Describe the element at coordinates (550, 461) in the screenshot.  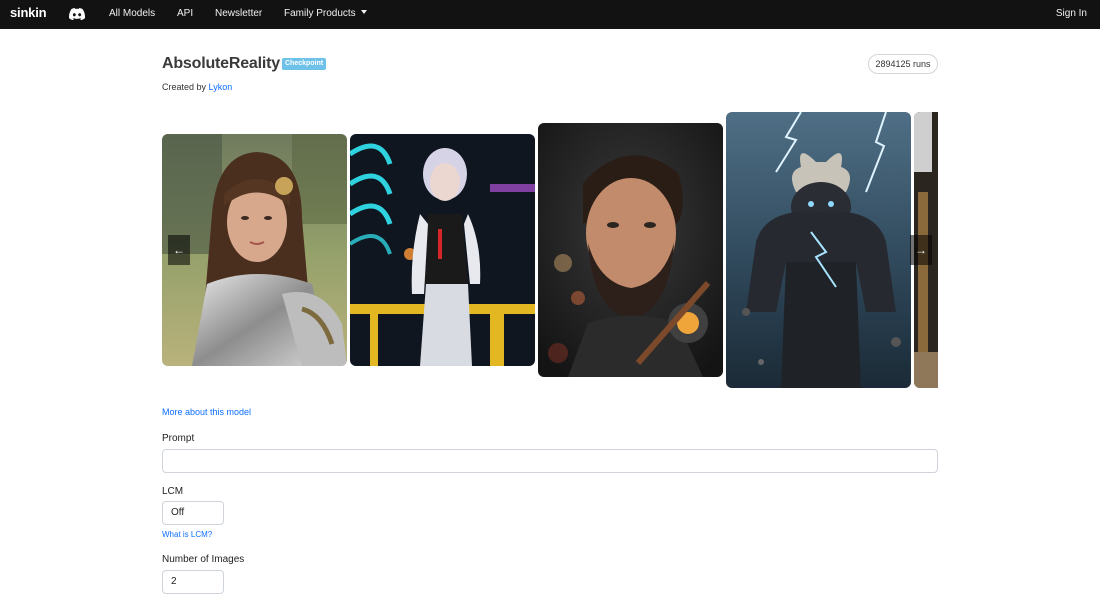
I see `prompt-input` at that location.